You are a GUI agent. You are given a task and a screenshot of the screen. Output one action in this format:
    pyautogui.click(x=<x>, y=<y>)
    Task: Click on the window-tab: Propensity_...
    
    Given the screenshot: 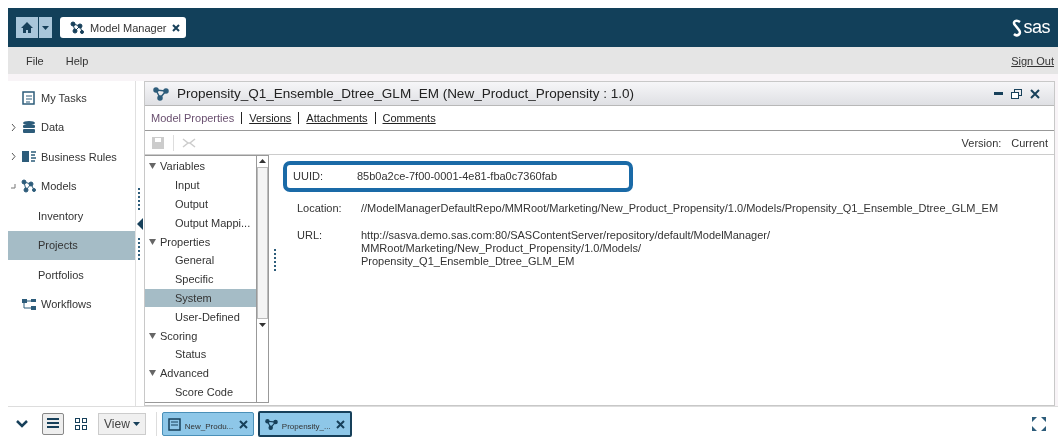 What is the action you would take?
    pyautogui.click(x=304, y=424)
    